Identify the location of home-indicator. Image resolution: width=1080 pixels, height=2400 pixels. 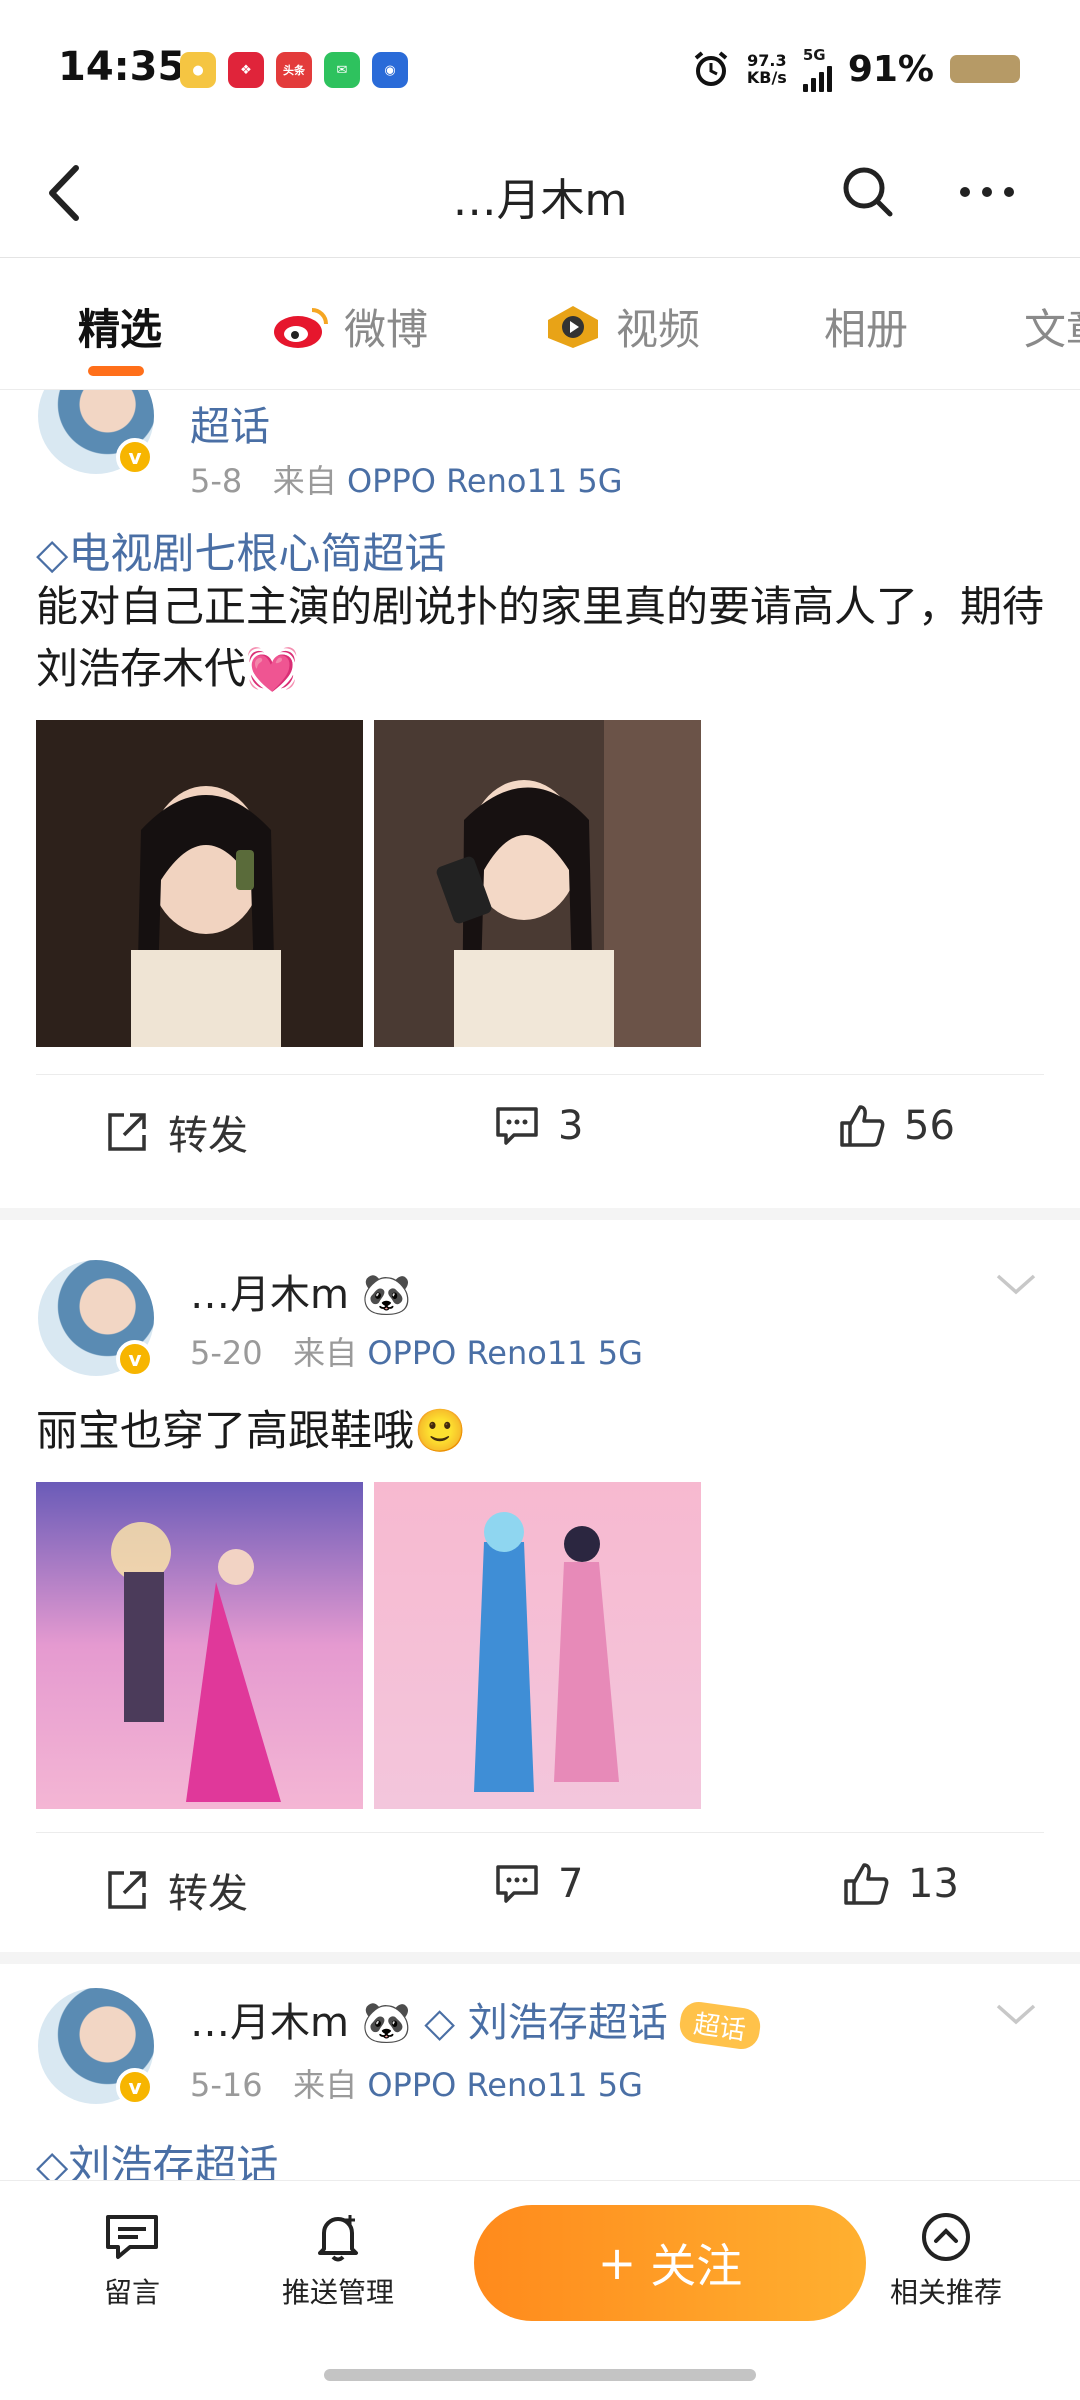
(540, 2375).